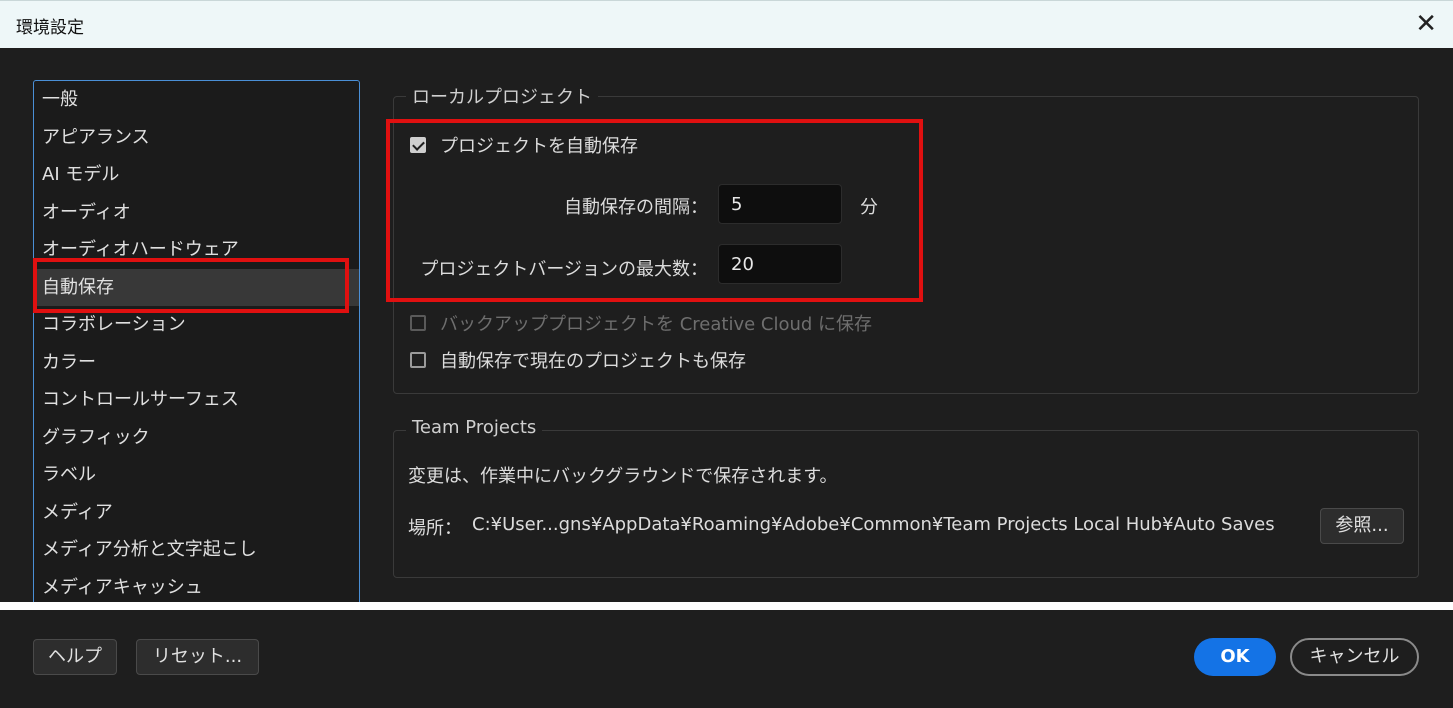 The image size is (1453, 708). What do you see at coordinates (564, 269) in the screenshot?
I see `max-versions-label: プロジェクトバージョンの最大数：` at bounding box center [564, 269].